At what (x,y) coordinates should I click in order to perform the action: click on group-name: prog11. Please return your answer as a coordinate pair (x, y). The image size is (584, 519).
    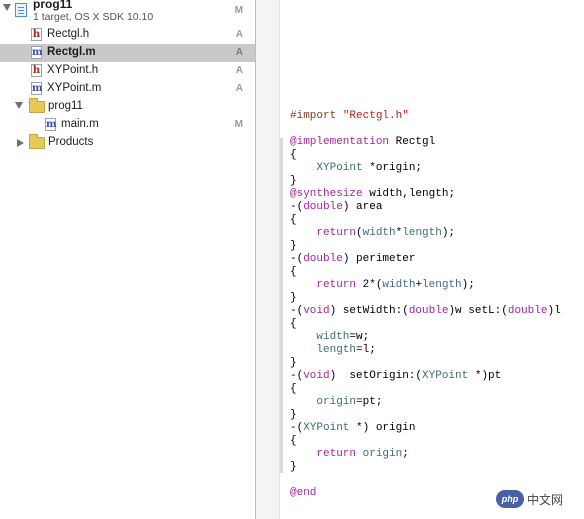
    Looking at the image, I should click on (65, 106).